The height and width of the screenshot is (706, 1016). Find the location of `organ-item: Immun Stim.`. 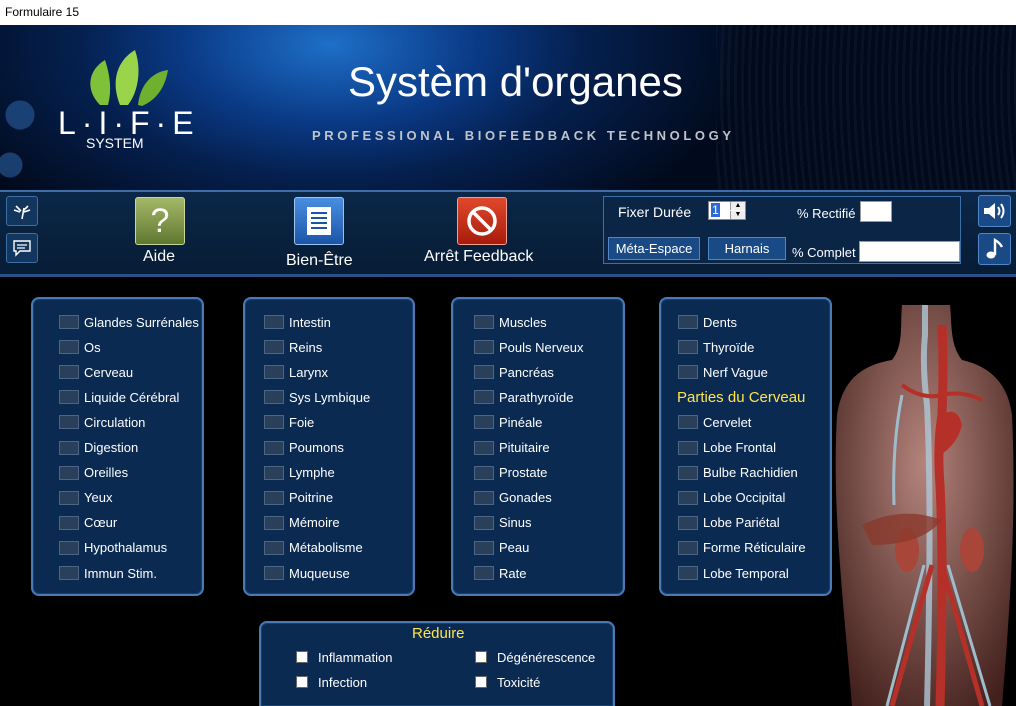

organ-item: Immun Stim. is located at coordinates (108, 573).